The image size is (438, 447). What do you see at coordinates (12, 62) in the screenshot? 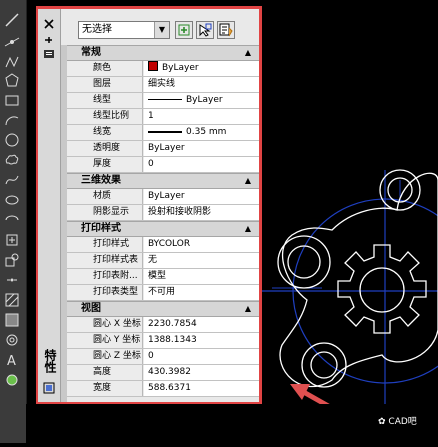
I see `polyline-icon` at bounding box center [12, 62].